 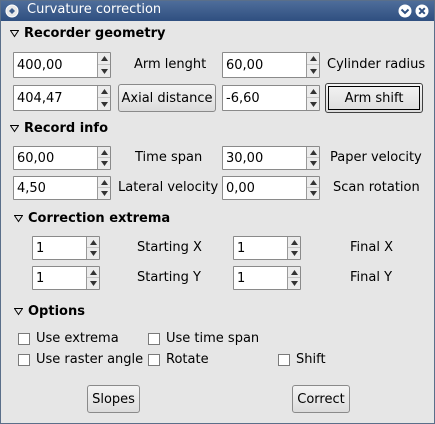 I want to click on section-title: Options, so click(x=56, y=311).